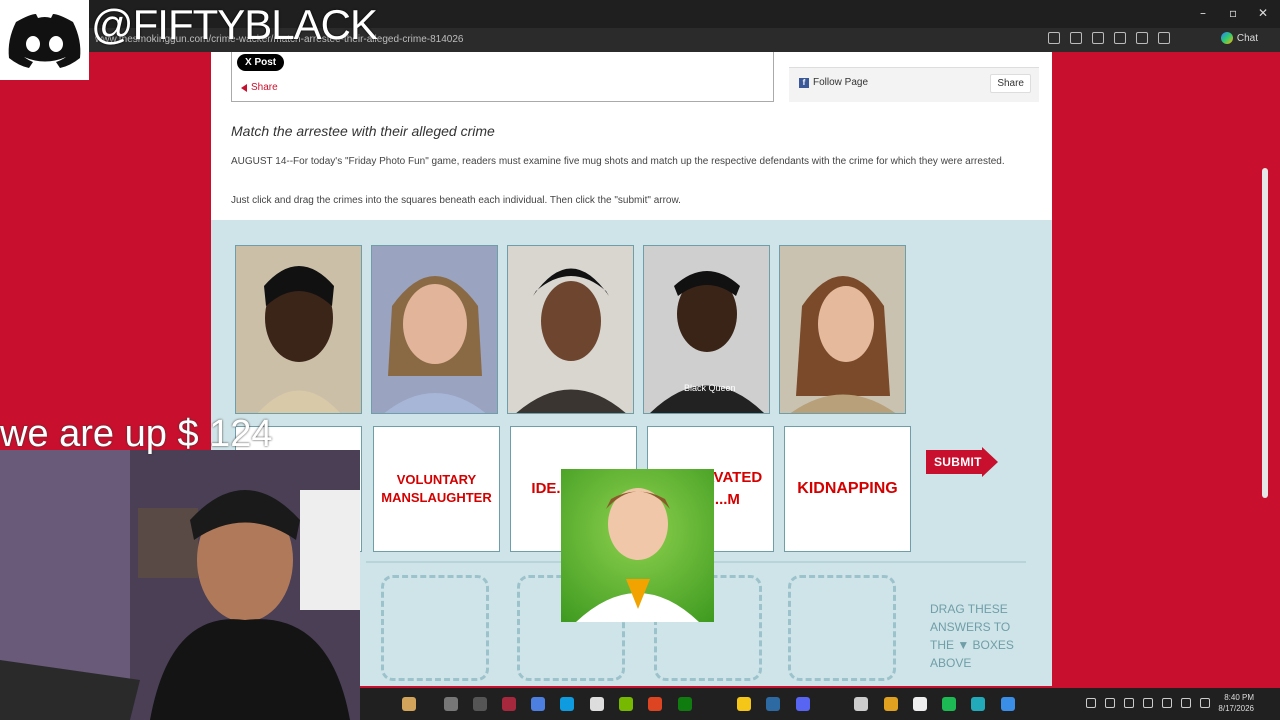  What do you see at coordinates (773, 704) in the screenshot?
I see `steam-icon` at bounding box center [773, 704].